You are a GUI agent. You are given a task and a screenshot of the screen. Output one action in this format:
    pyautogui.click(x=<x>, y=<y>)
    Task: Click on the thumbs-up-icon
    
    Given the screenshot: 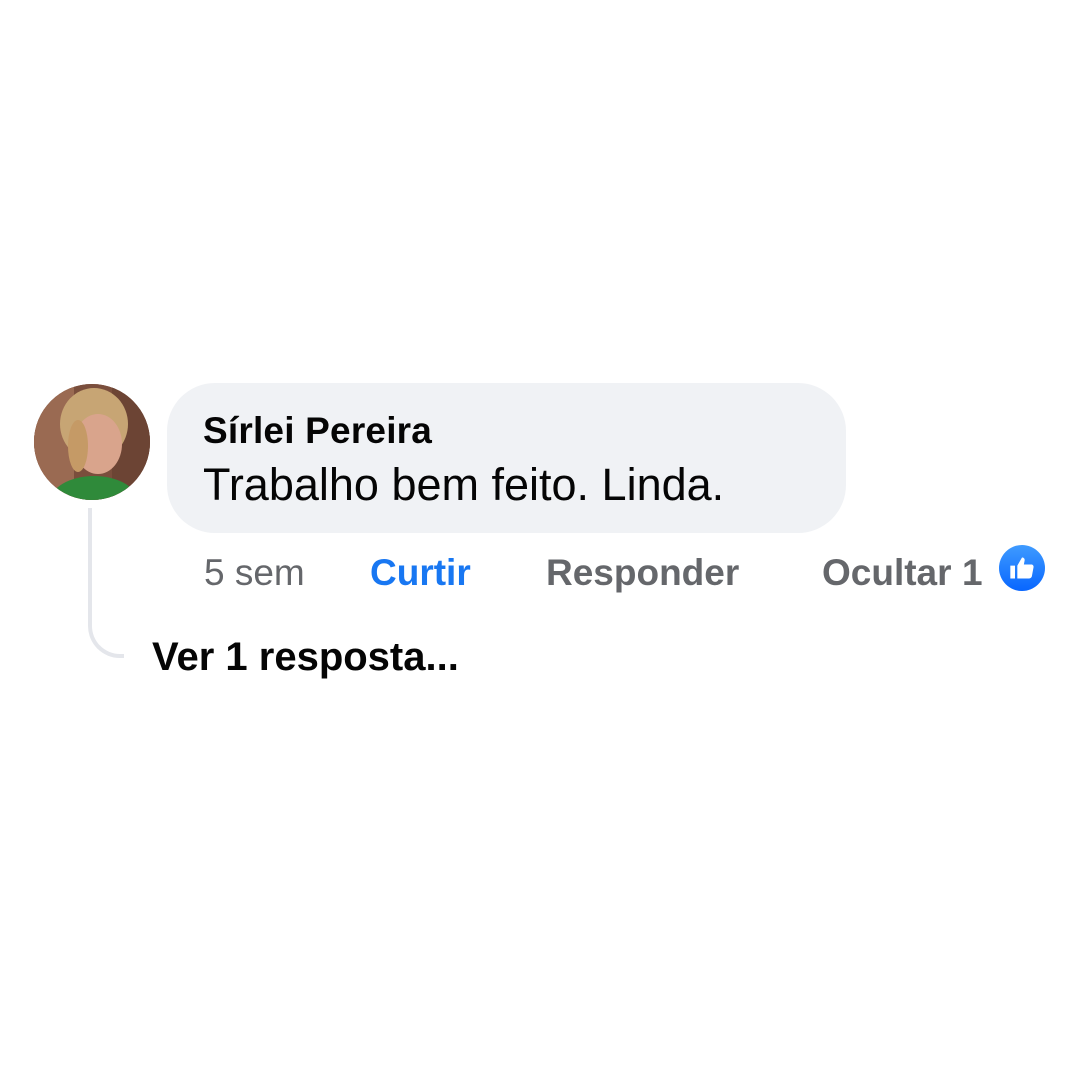 What is the action you would take?
    pyautogui.click(x=1022, y=568)
    